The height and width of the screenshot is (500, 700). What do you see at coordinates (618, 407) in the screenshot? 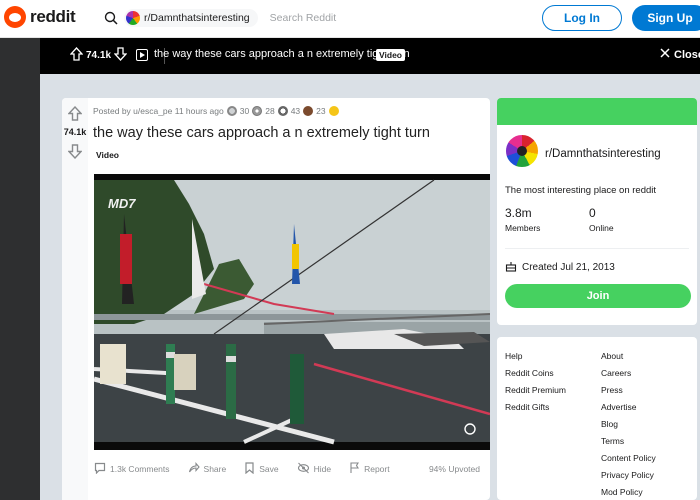
I see `footer-link-advertise: Advertise` at bounding box center [618, 407].